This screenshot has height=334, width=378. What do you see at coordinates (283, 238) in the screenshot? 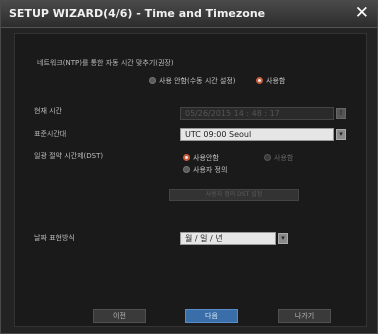
I see `date-format-dropdown-icon: ▾` at bounding box center [283, 238].